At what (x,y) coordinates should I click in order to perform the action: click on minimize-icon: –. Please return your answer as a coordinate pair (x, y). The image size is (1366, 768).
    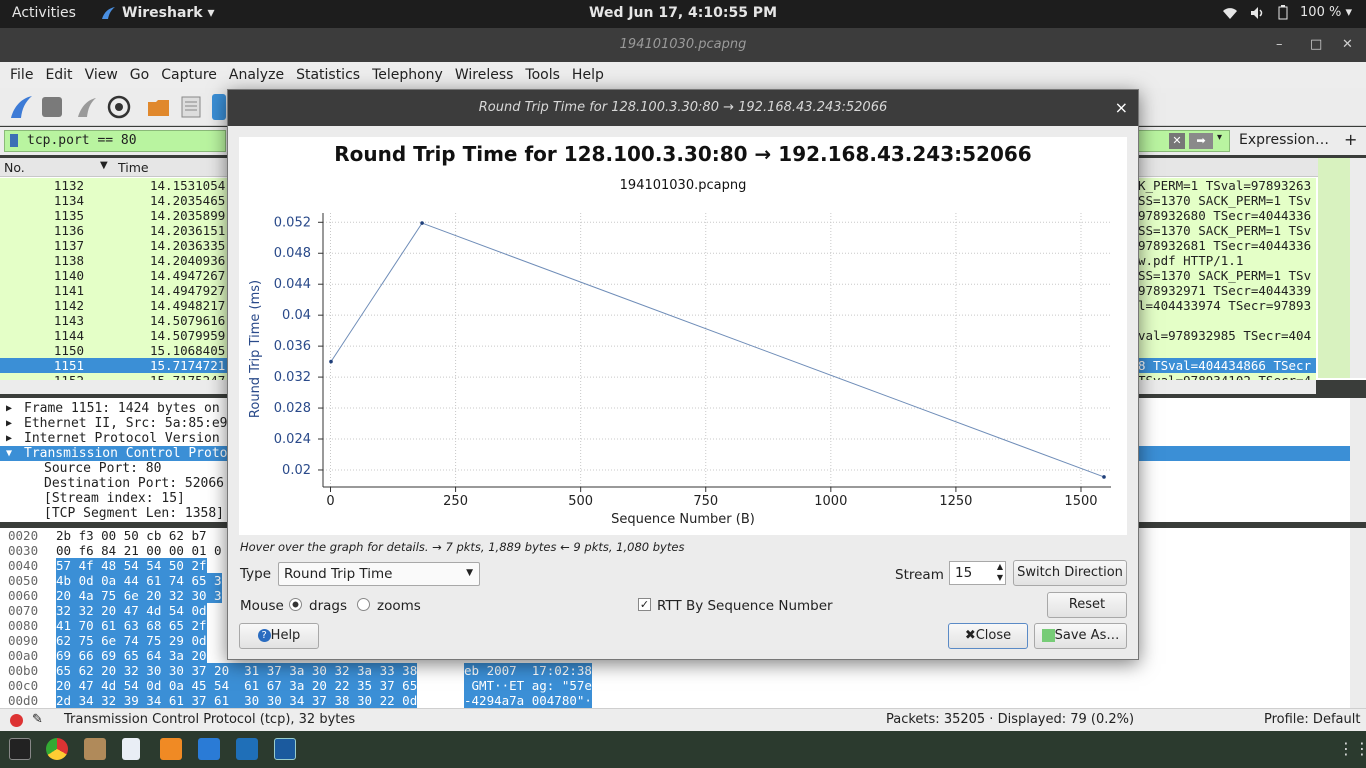
    Looking at the image, I should click on (1279, 45).